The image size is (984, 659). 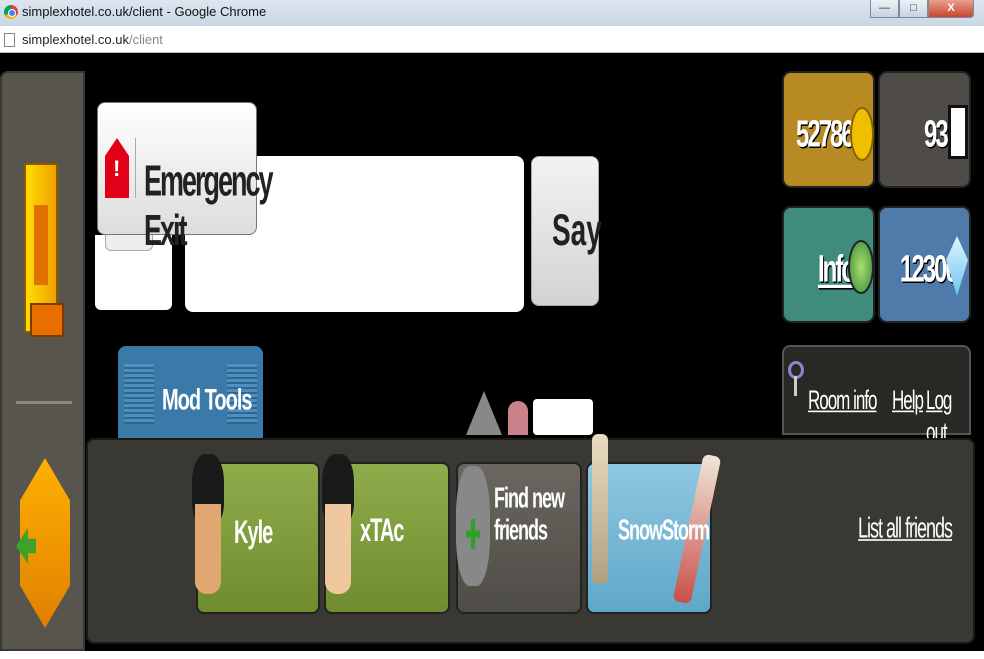 I want to click on url-path: /client, so click(x=145, y=39).